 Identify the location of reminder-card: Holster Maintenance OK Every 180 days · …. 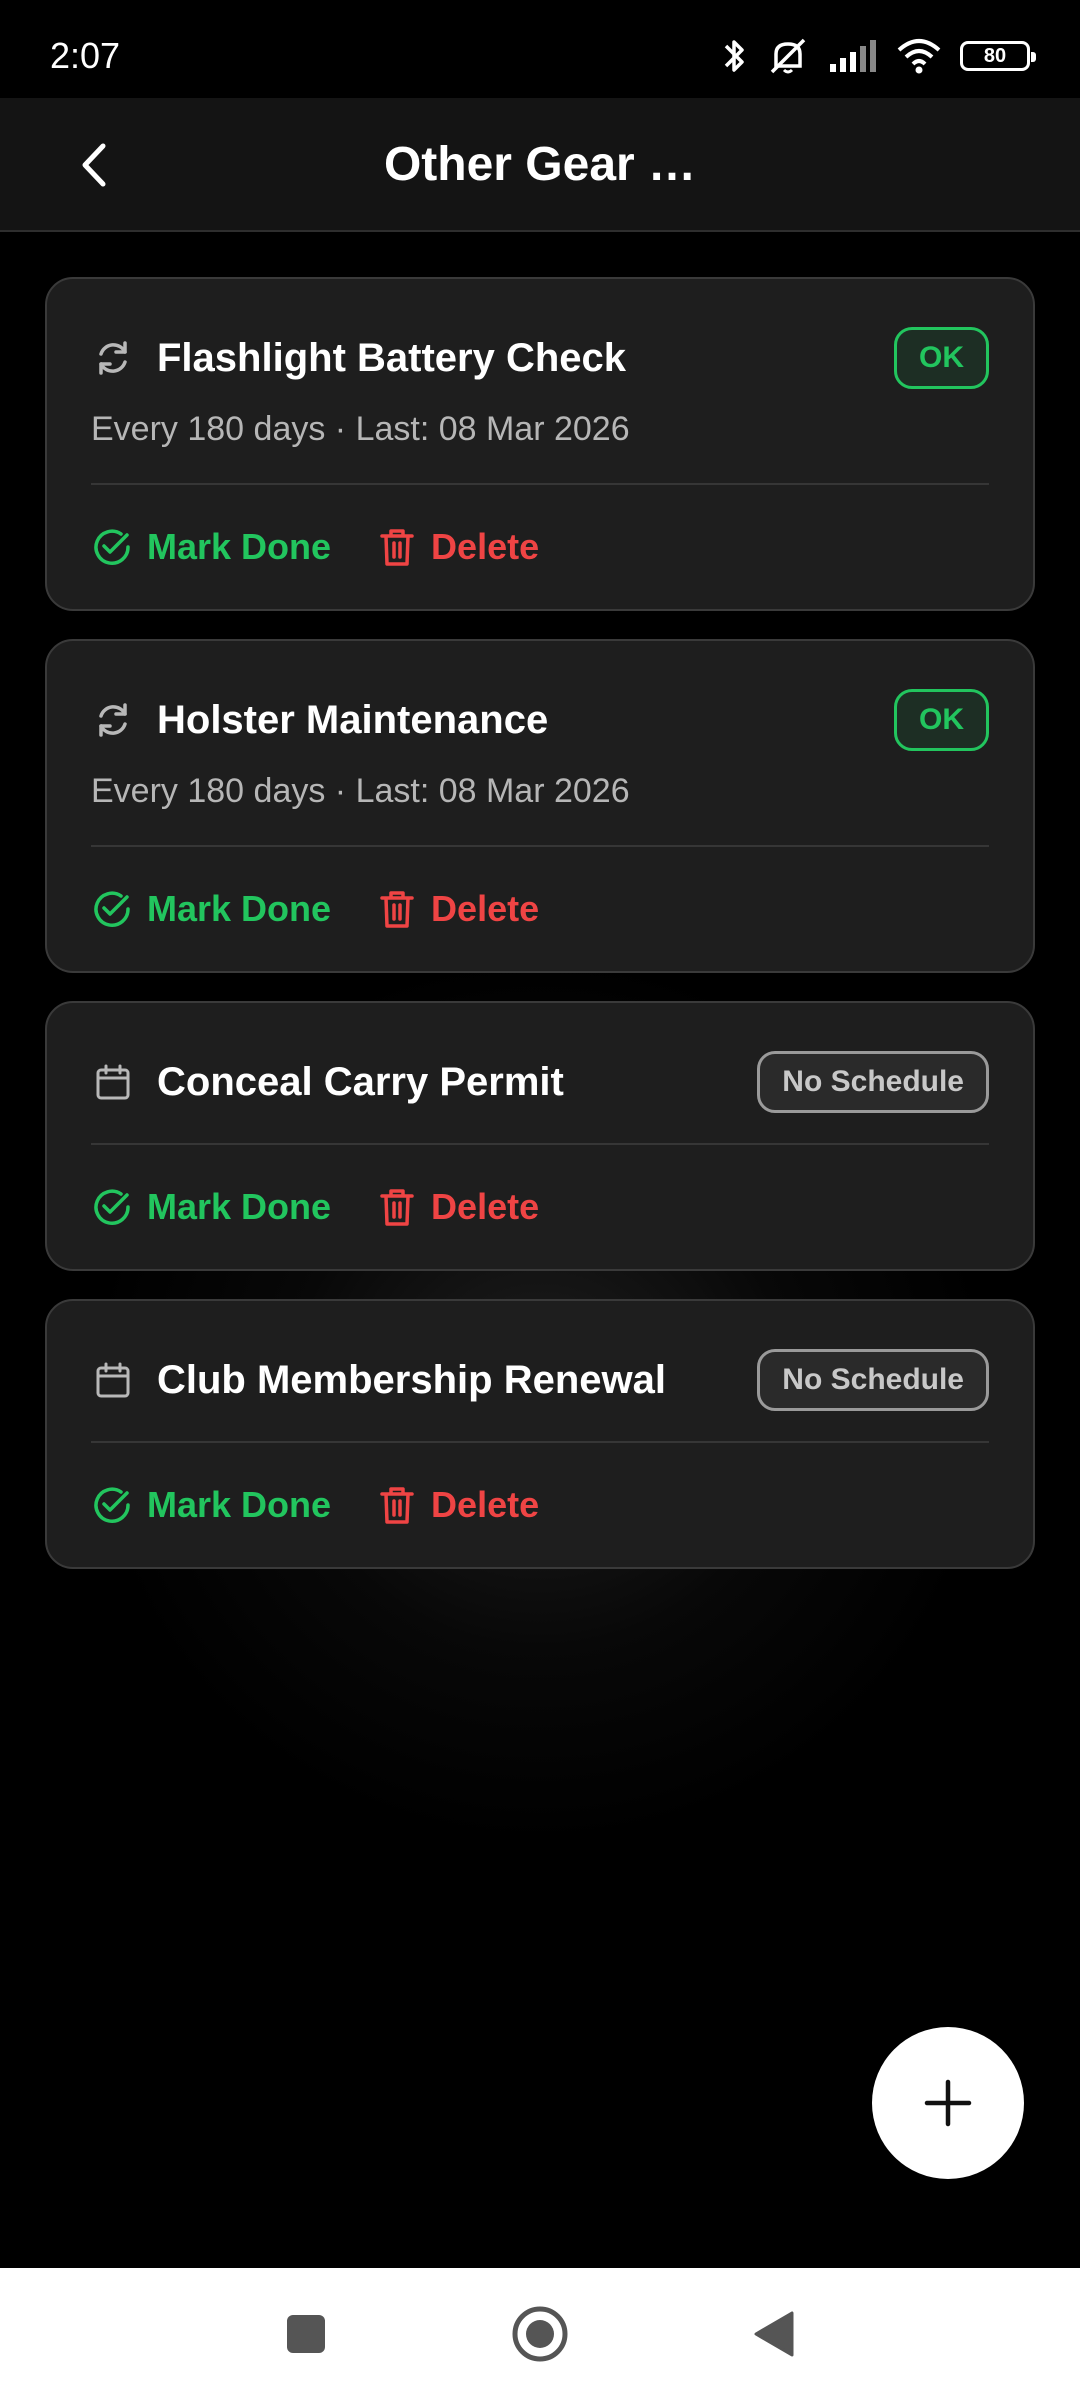
(540, 806).